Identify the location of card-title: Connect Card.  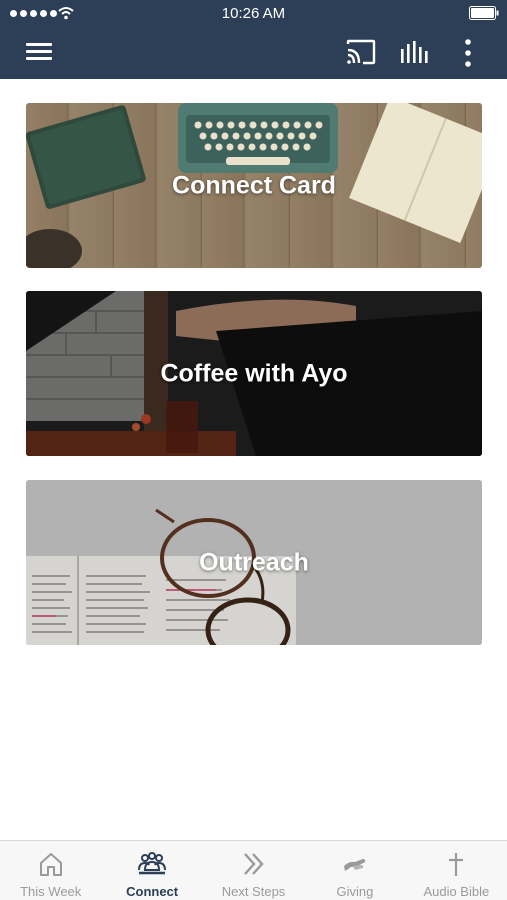
(254, 185).